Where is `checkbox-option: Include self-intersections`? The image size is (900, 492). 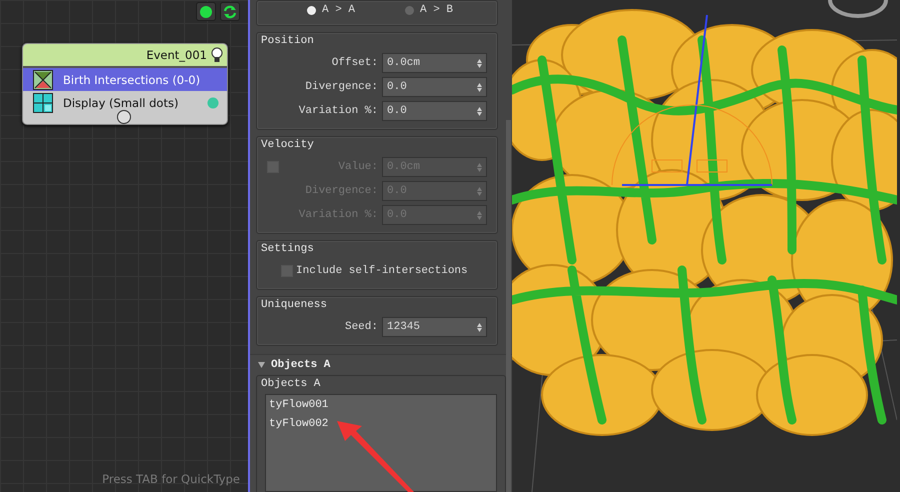 checkbox-option: Include self-intersections is located at coordinates (370, 271).